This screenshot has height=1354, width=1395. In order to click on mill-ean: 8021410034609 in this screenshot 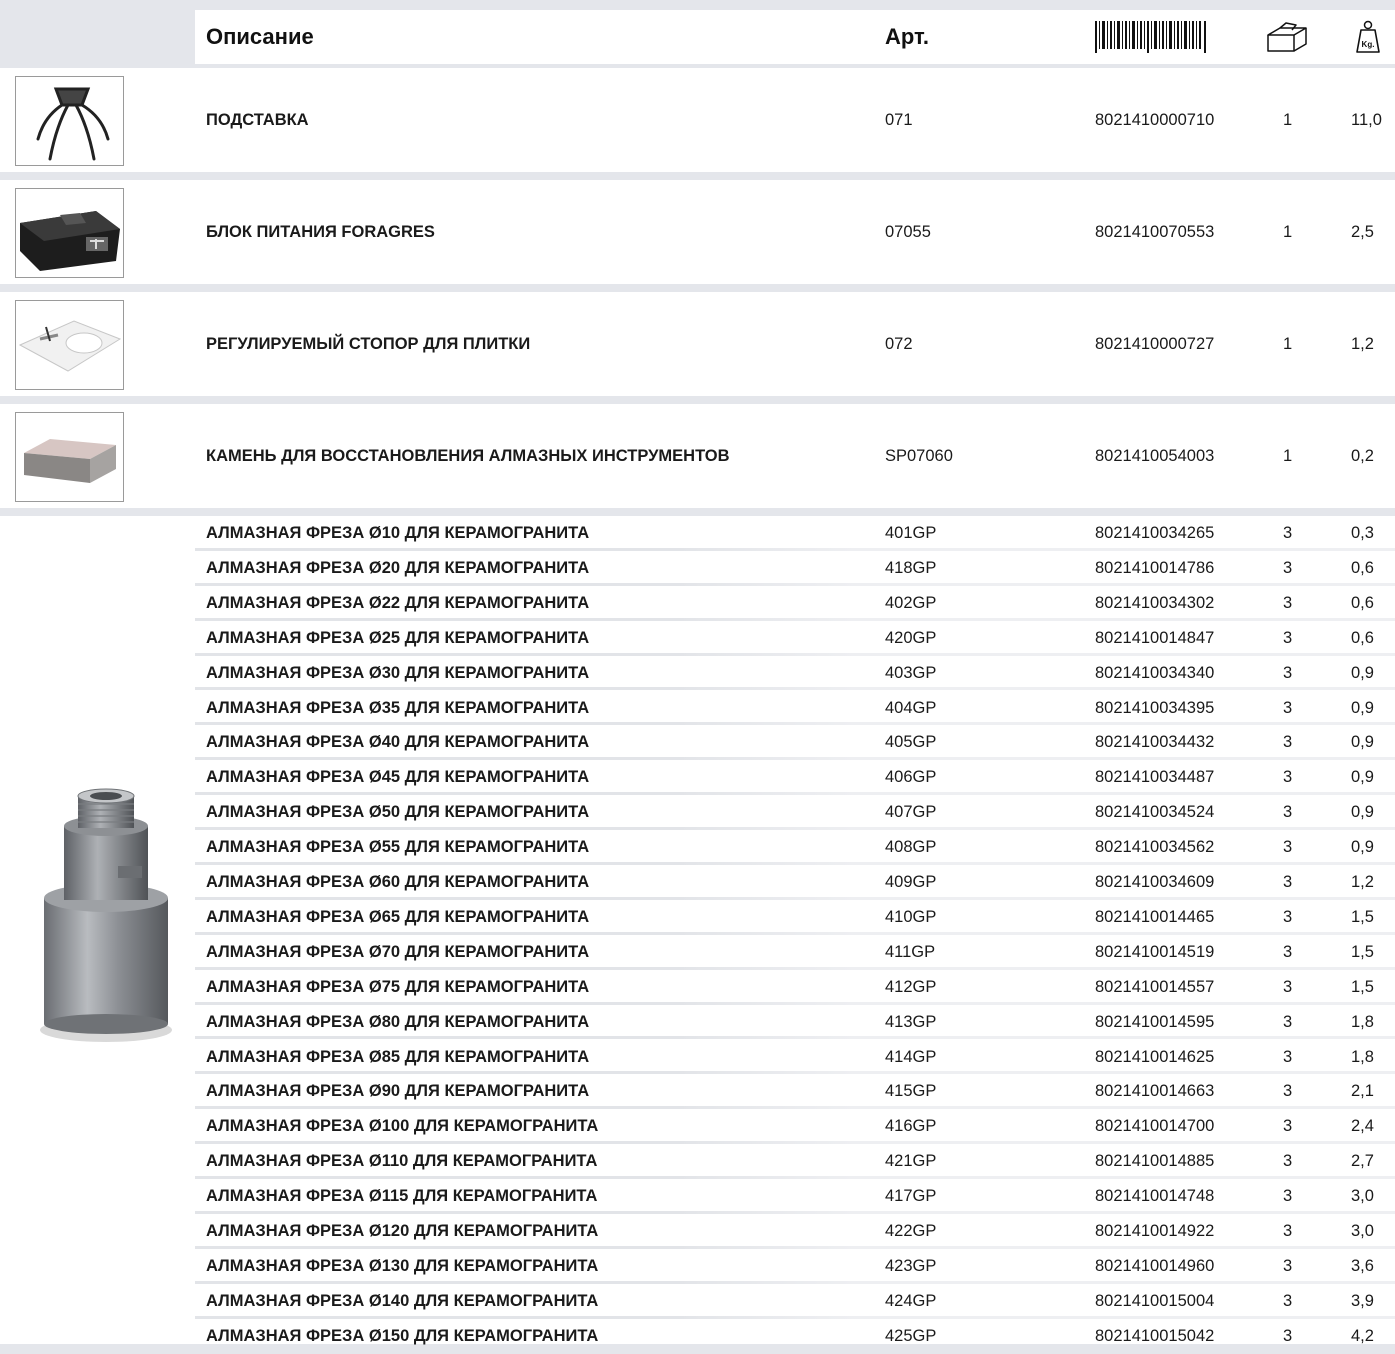, I will do `click(1155, 882)`.